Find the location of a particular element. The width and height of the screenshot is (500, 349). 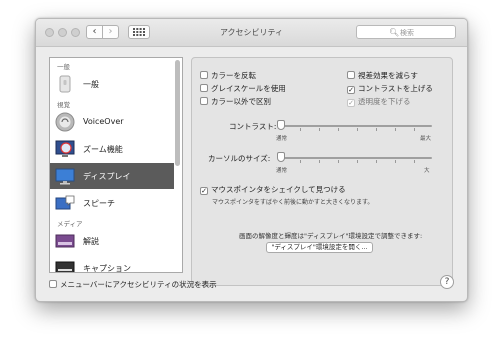

sidebar-item-captions: キャプション is located at coordinates (112, 264).